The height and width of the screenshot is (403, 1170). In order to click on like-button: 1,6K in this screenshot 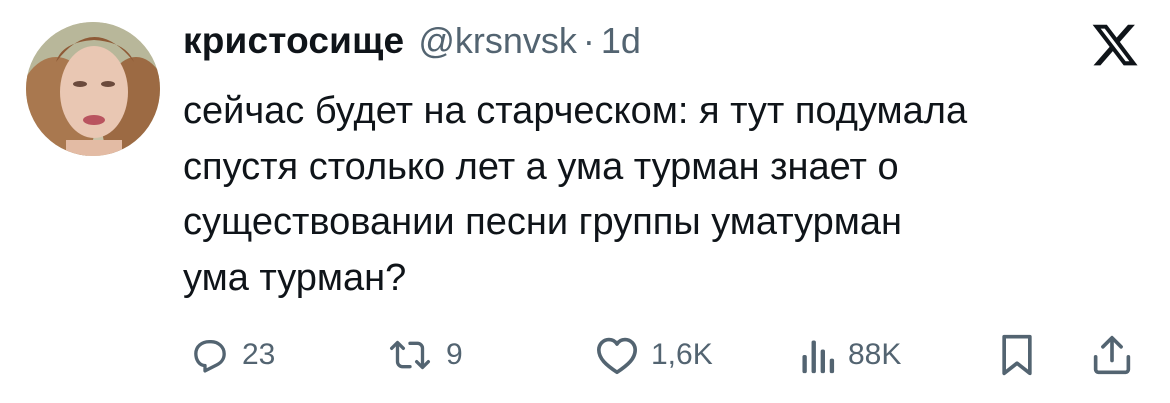, I will do `click(654, 355)`.